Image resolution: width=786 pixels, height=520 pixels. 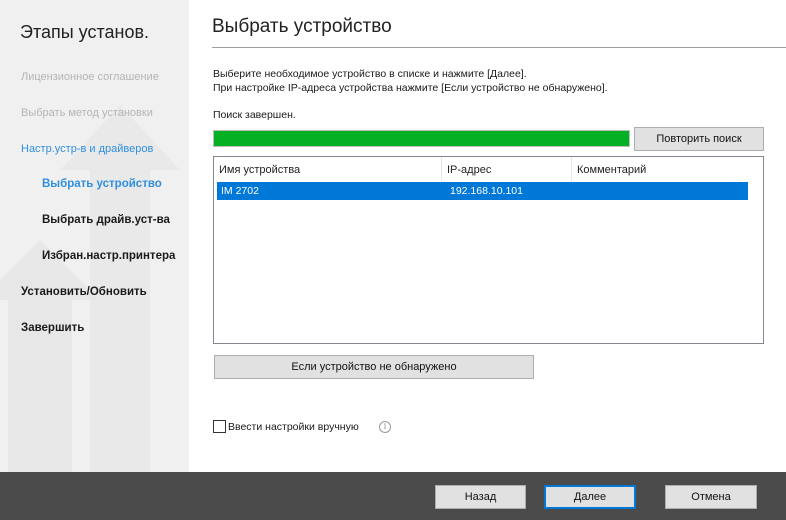 I want to click on step-license-agreement: Лицензионное соглашение, so click(x=90, y=77).